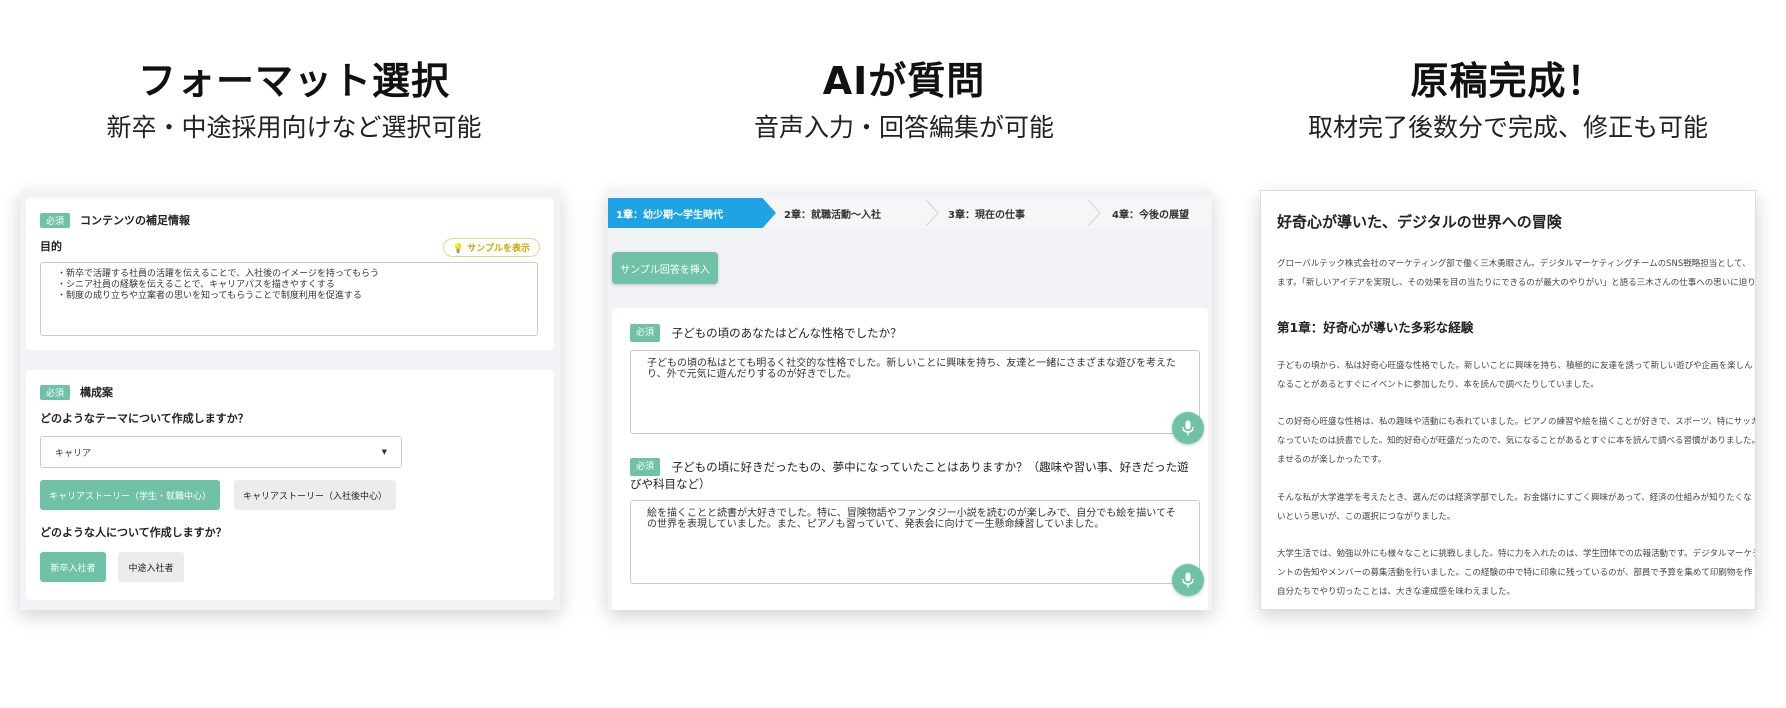 This screenshot has width=1786, height=708. Describe the element at coordinates (293, 81) in the screenshot. I see `hero-title: フォーマット選択` at that location.